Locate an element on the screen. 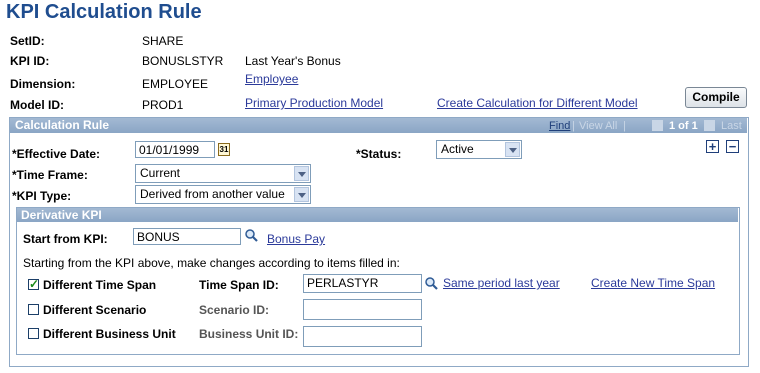  last-link: Last is located at coordinates (731, 126).